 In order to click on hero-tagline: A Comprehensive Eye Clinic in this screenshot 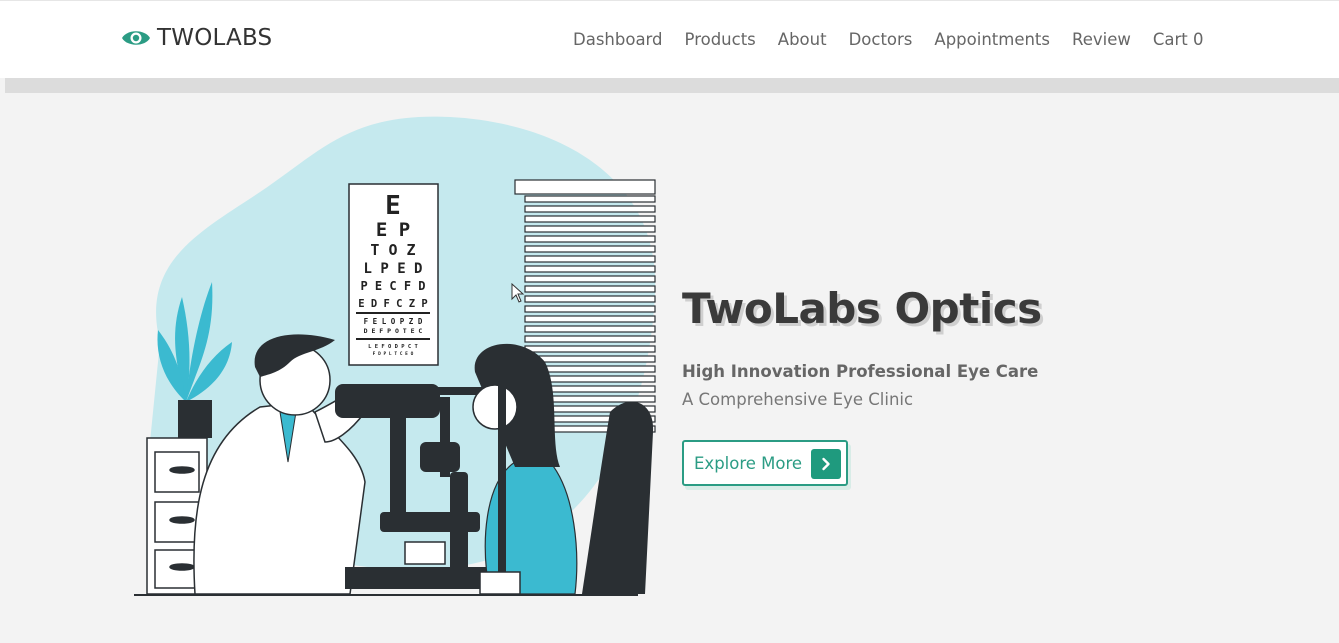, I will do `click(798, 399)`.